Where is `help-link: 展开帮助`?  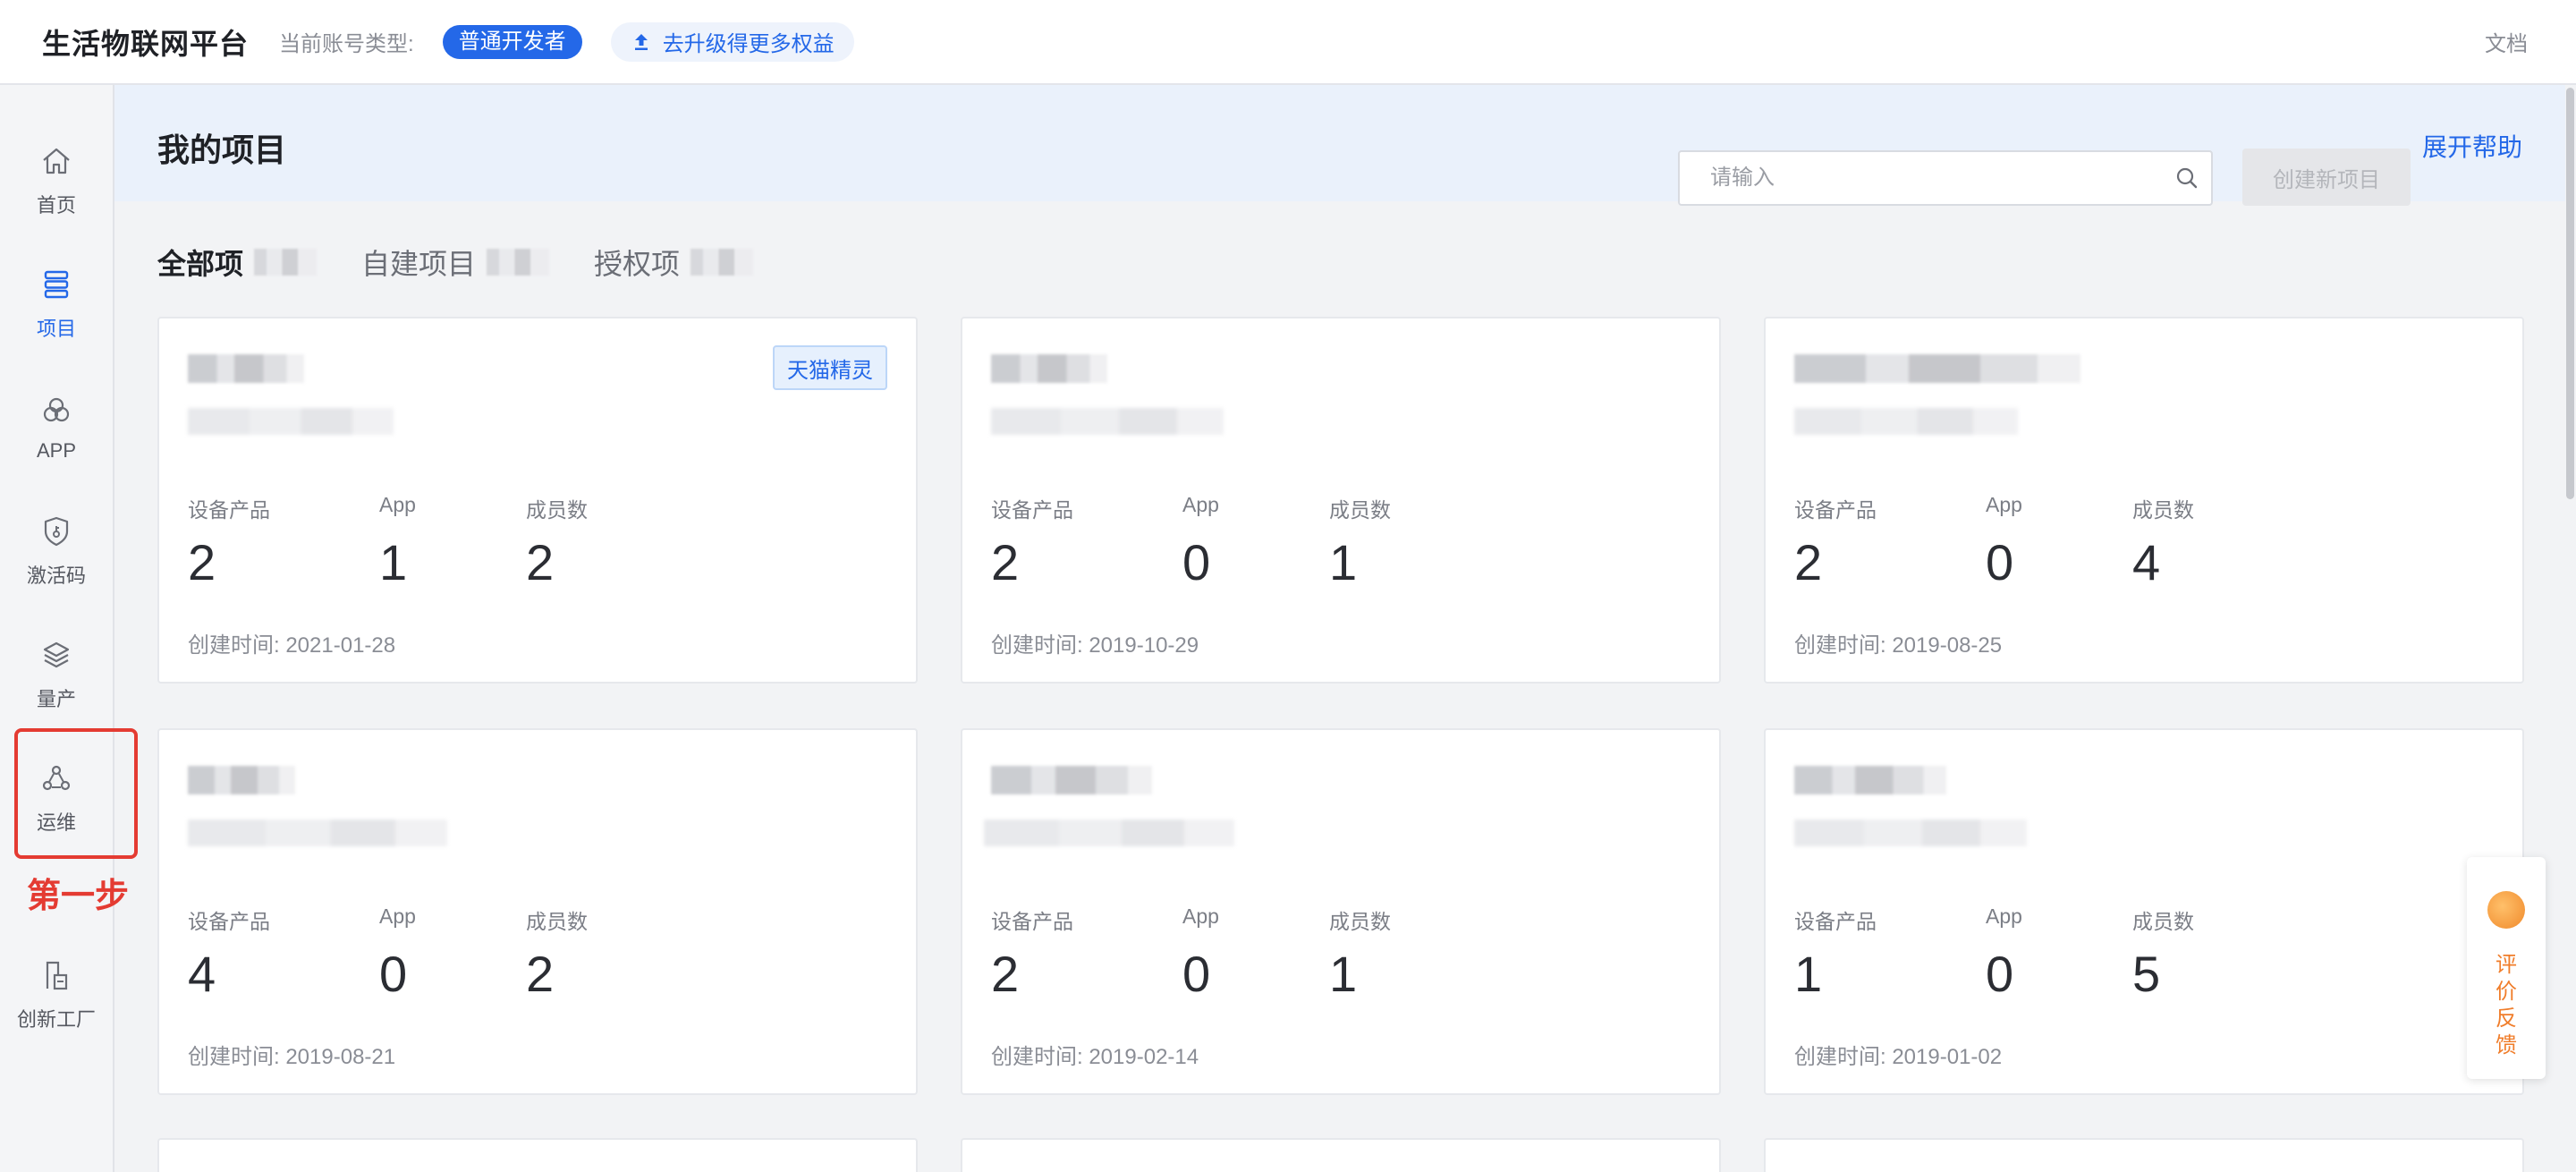
help-link: 展开帮助 is located at coordinates (2472, 146).